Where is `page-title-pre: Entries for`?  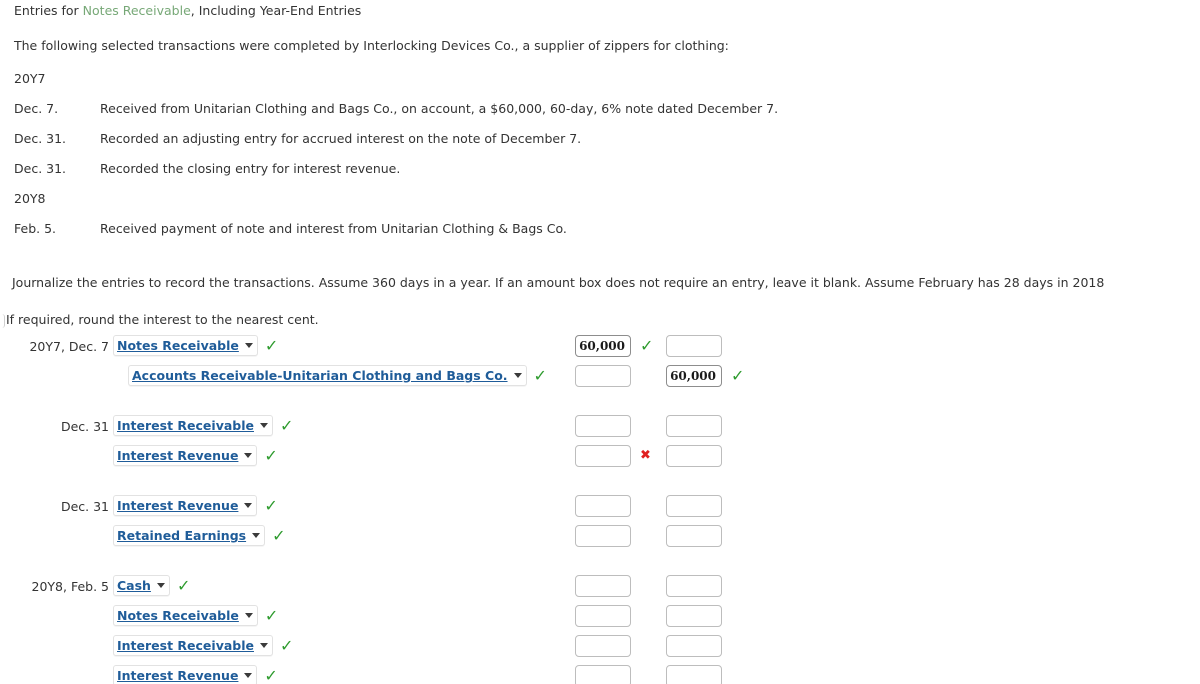 page-title-pre: Entries for is located at coordinates (48, 10).